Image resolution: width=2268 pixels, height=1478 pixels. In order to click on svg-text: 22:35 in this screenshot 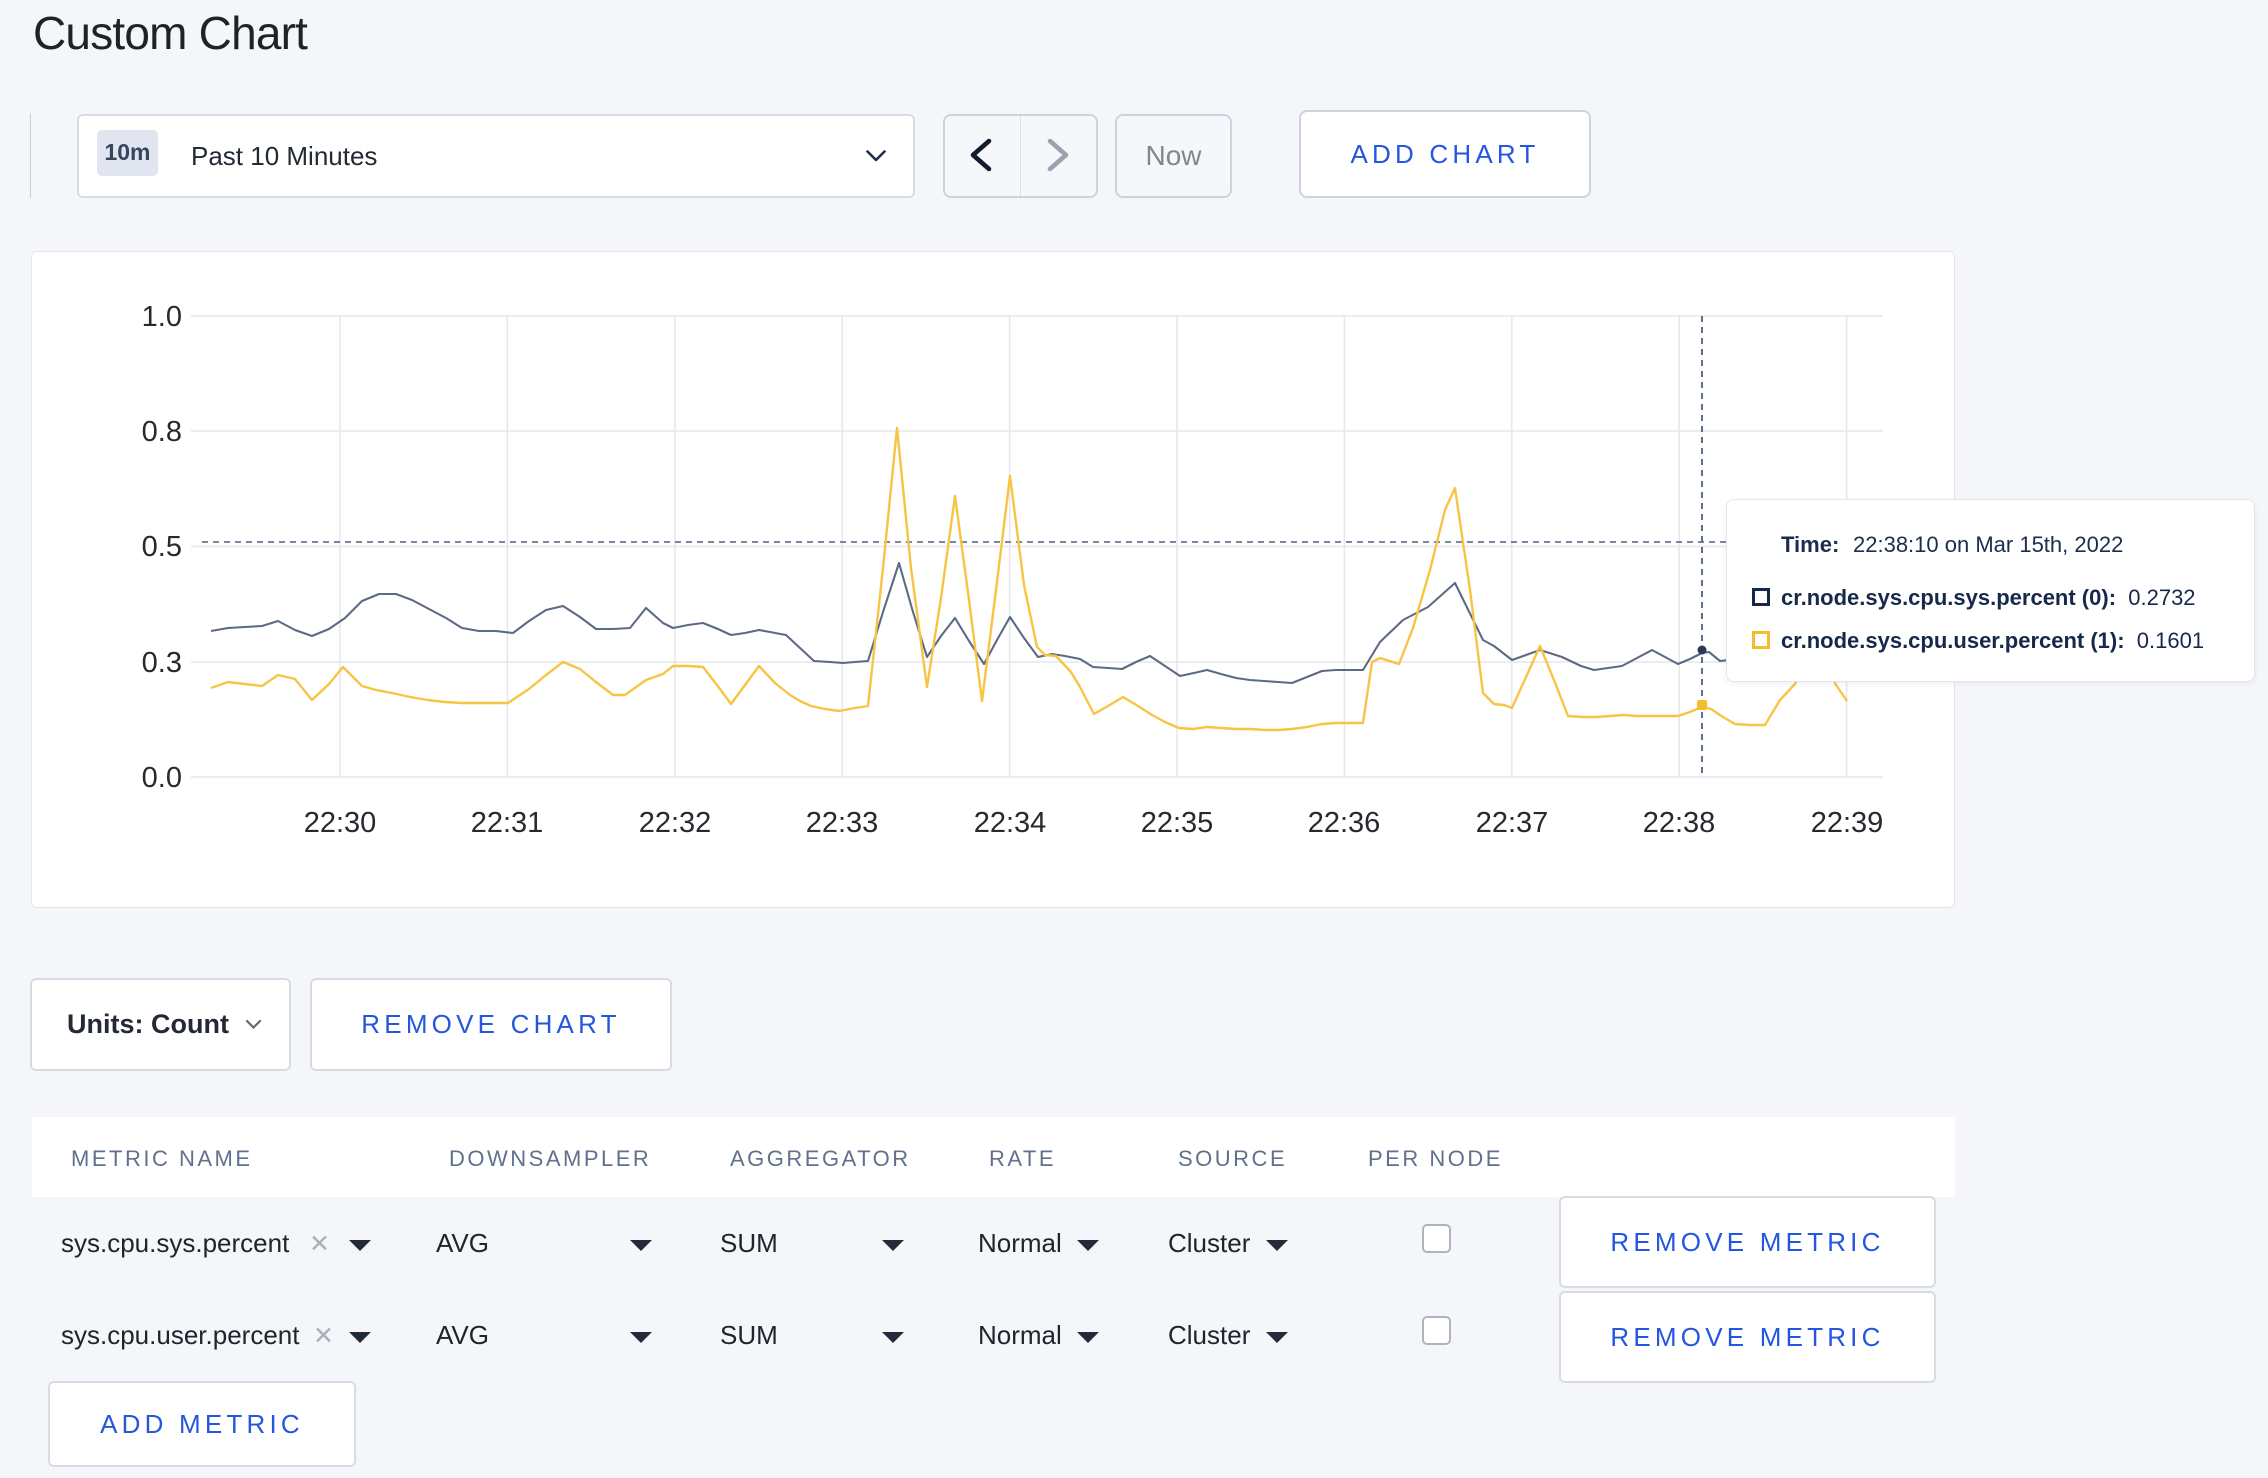, I will do `click(1177, 823)`.